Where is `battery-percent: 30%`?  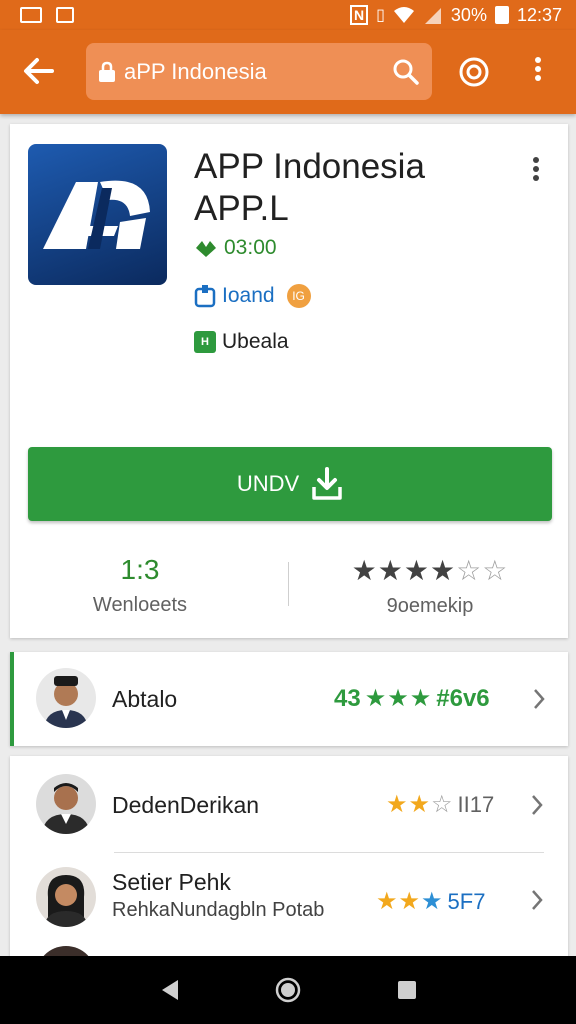 battery-percent: 30% is located at coordinates (468, 14).